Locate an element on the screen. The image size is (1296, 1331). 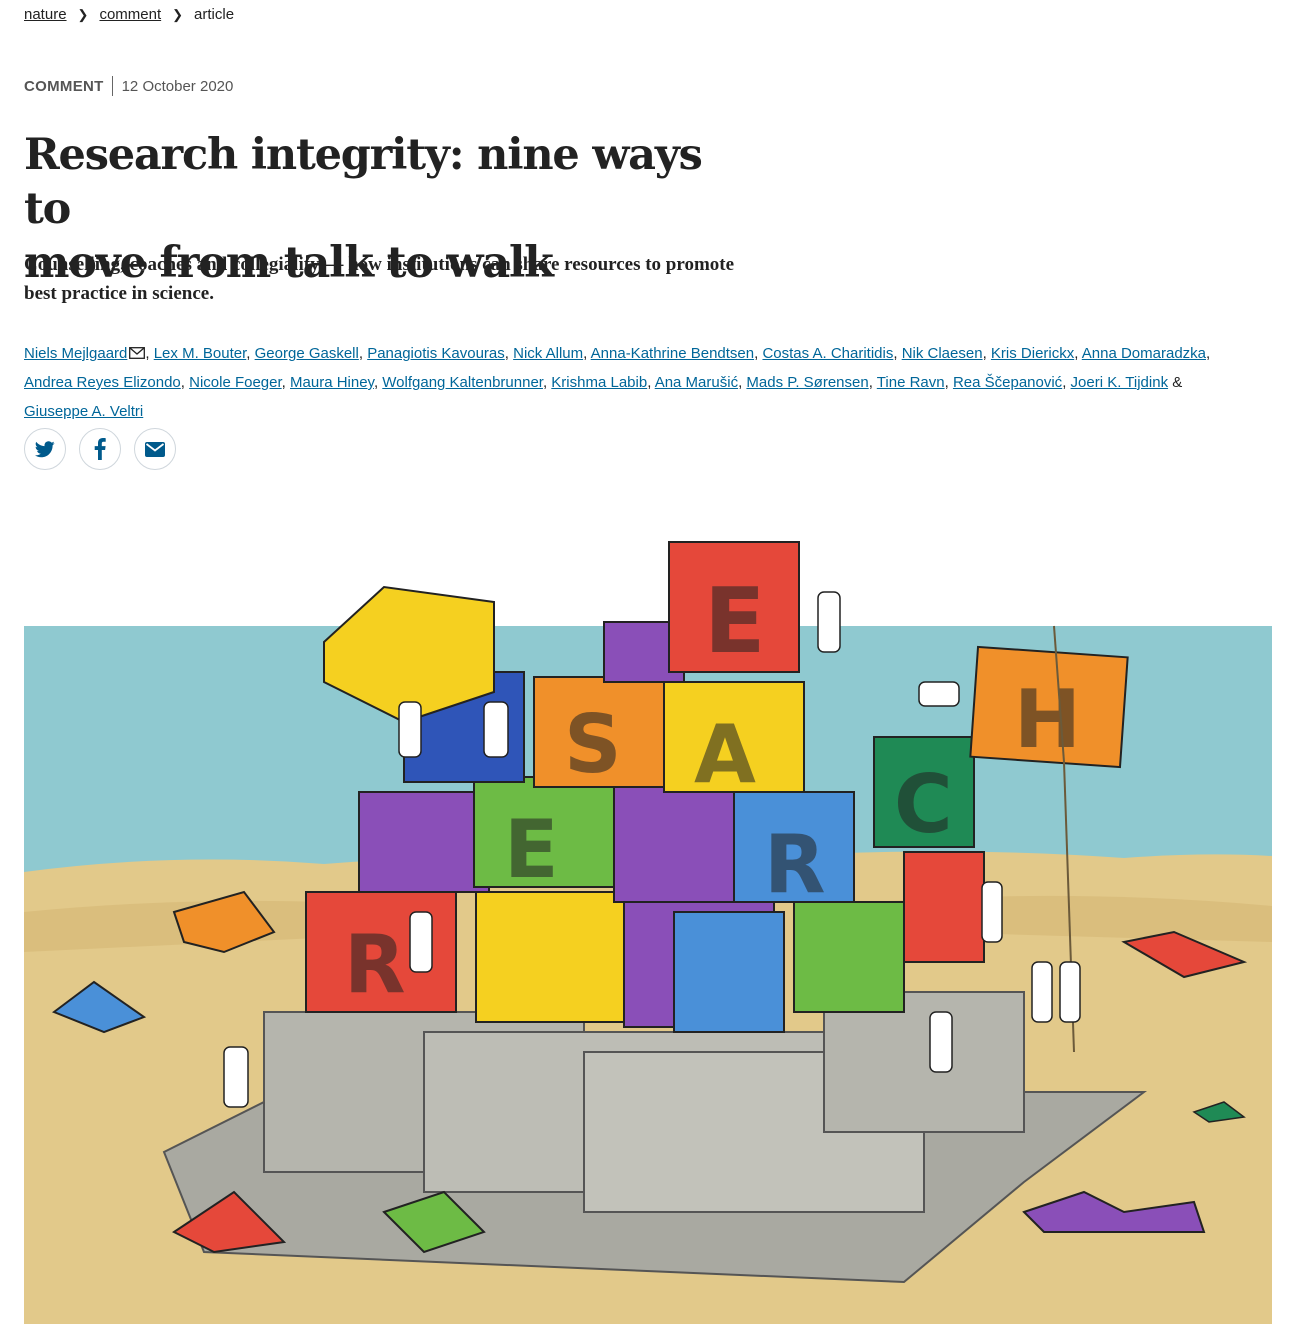
share-email-button is located at coordinates (155, 449).